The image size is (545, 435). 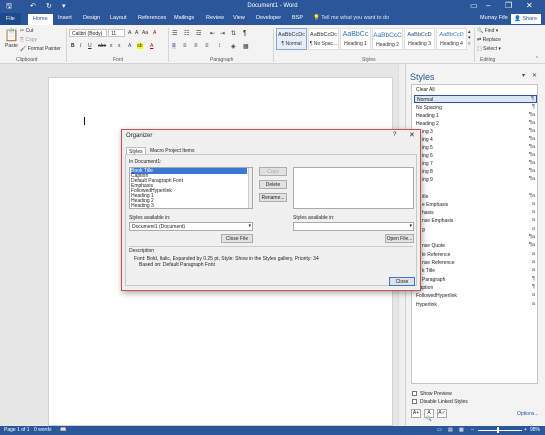 What do you see at coordinates (475, 246) in the screenshot?
I see `style-item: nse Quote ¶a` at bounding box center [475, 246].